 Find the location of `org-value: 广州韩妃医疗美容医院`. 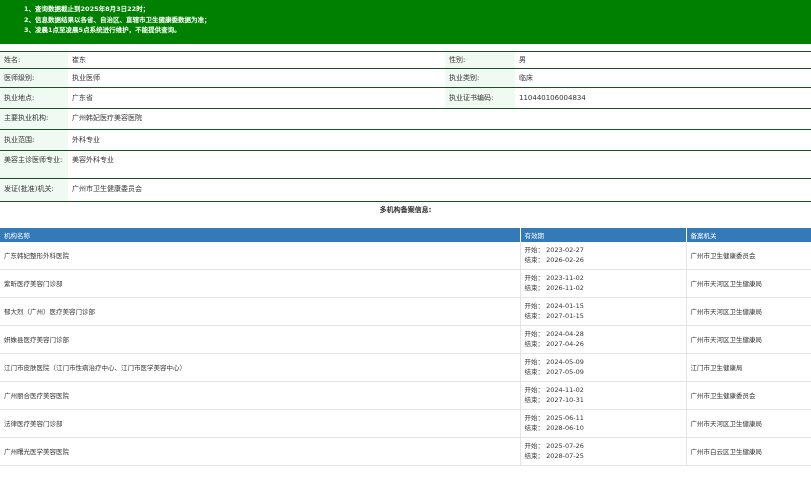

org-value: 广州韩妃医疗美容医院 is located at coordinates (439, 119).